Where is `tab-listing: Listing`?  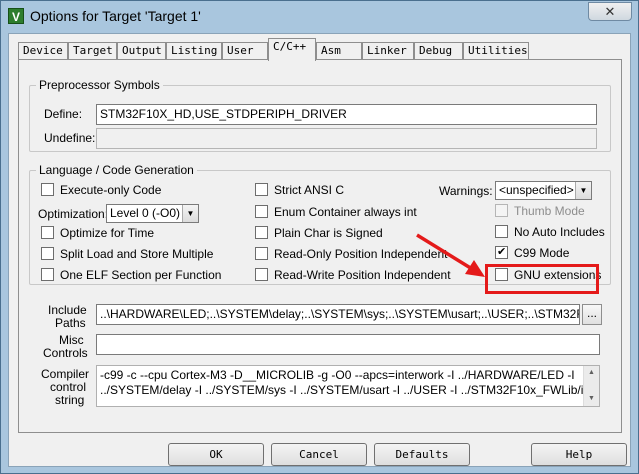 tab-listing: Listing is located at coordinates (194, 51).